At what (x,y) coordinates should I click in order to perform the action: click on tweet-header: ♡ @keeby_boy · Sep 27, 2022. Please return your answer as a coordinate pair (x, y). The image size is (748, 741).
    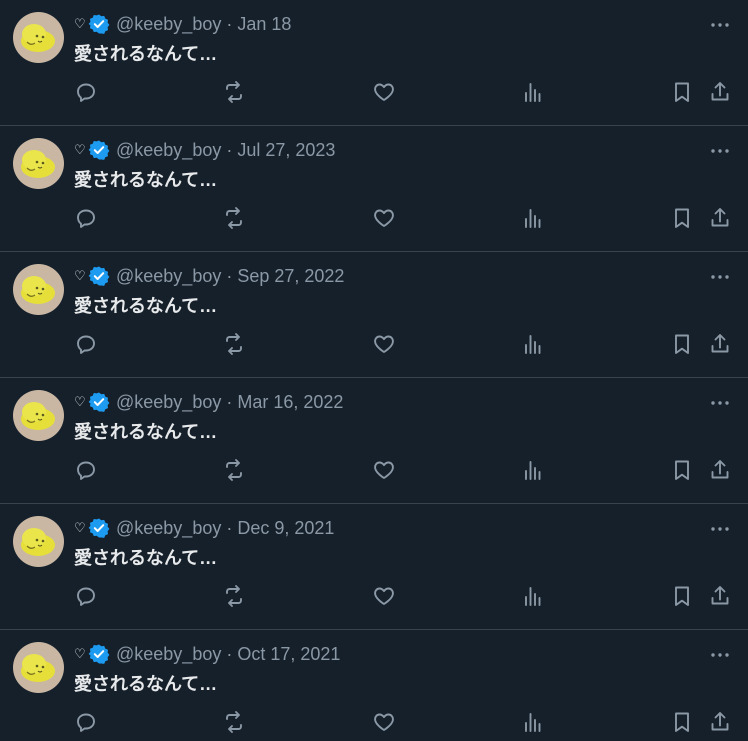
    Looking at the image, I should click on (209, 276).